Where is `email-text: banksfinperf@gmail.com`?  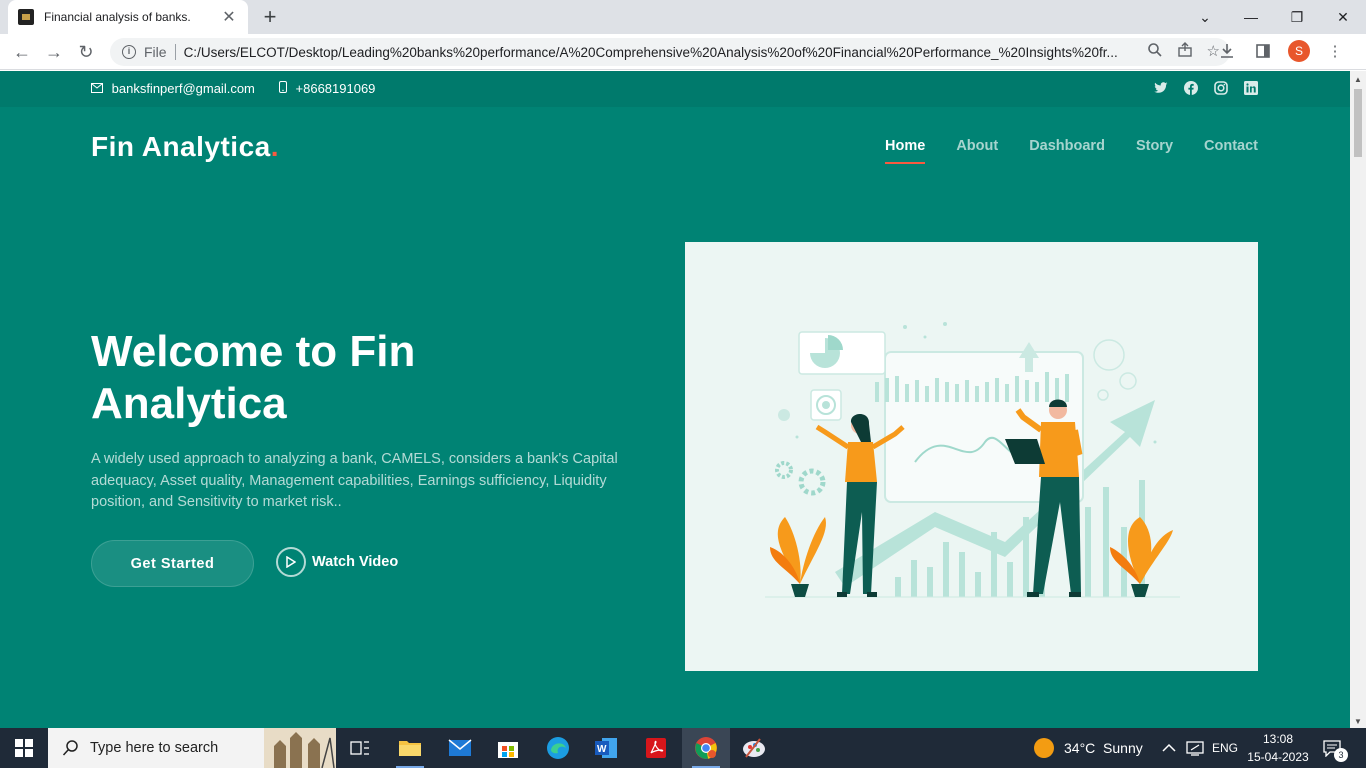
email-text: banksfinperf@gmail.com is located at coordinates (183, 88).